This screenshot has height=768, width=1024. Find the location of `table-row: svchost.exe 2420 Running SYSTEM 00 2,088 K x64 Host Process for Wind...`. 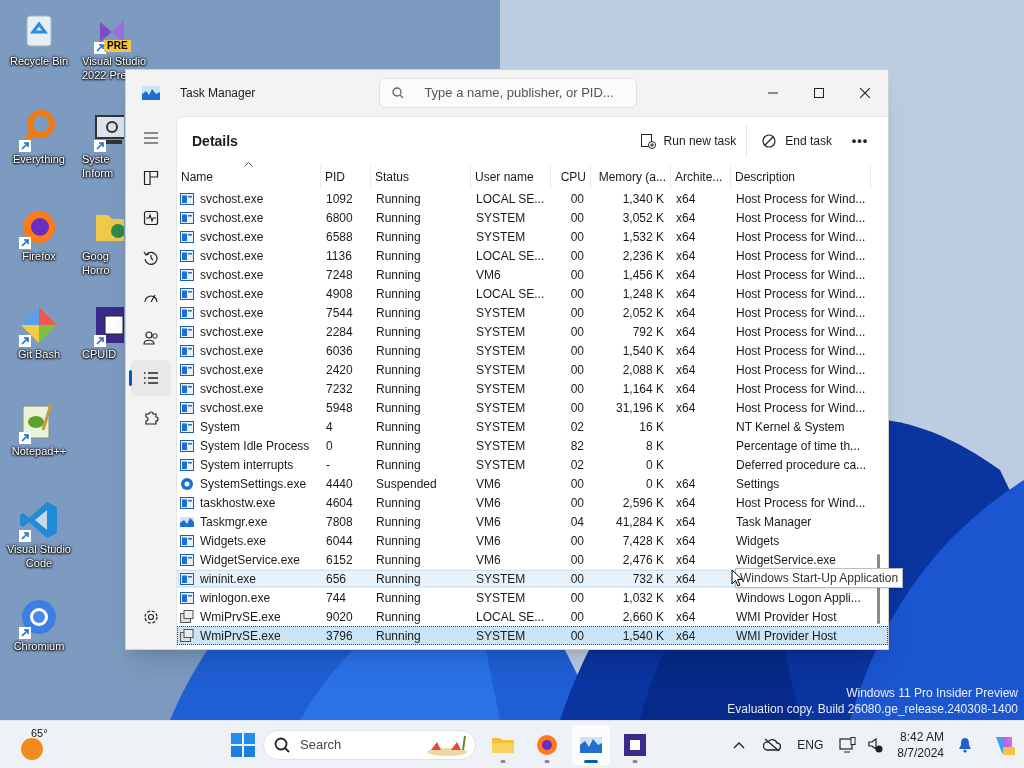

table-row: svchost.exe 2420 Running SYSTEM 00 2,088 K x64 Host Process for Wind... is located at coordinates (532, 369).